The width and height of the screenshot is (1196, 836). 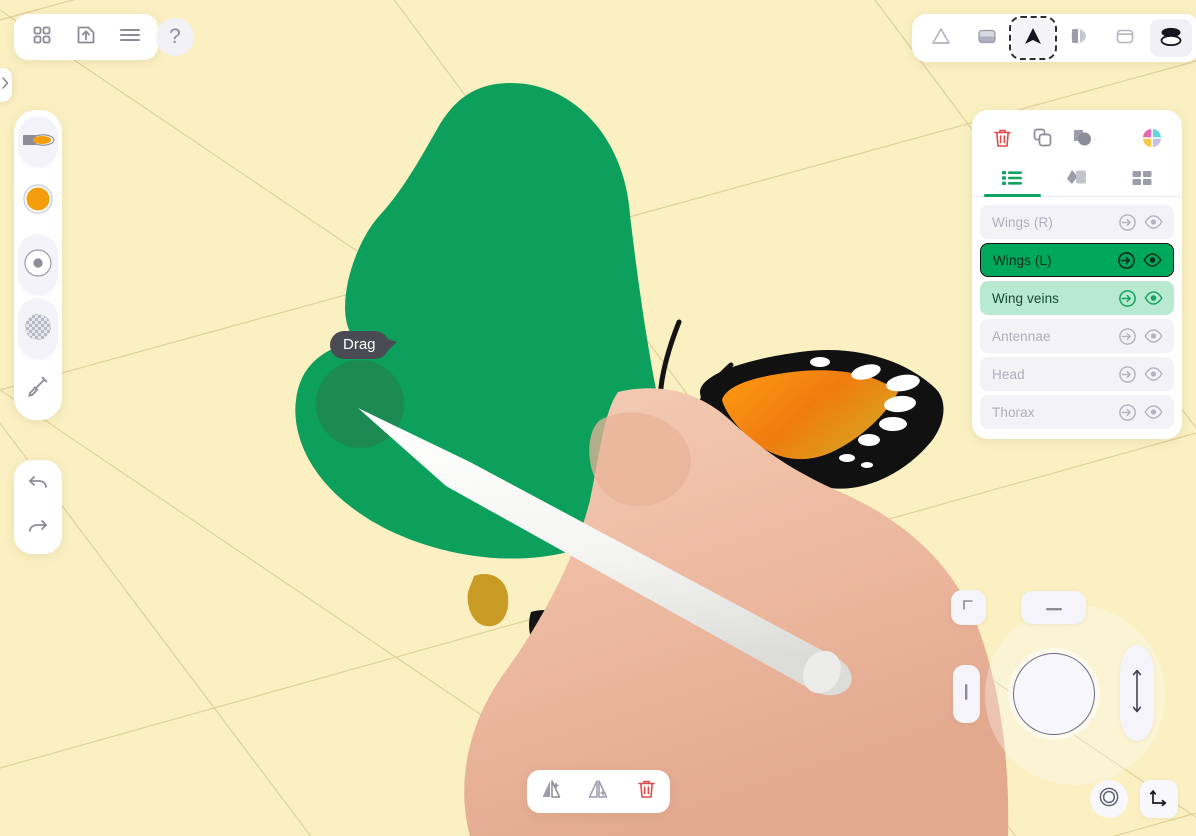 I want to click on half-filled-square-icon, so click(x=987, y=38).